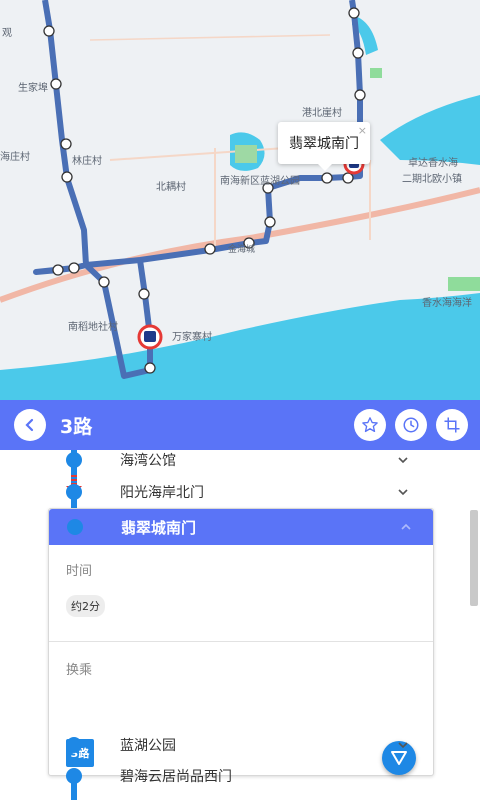  I want to click on stop-item: 碧海云居尚品西门, so click(220, 776).